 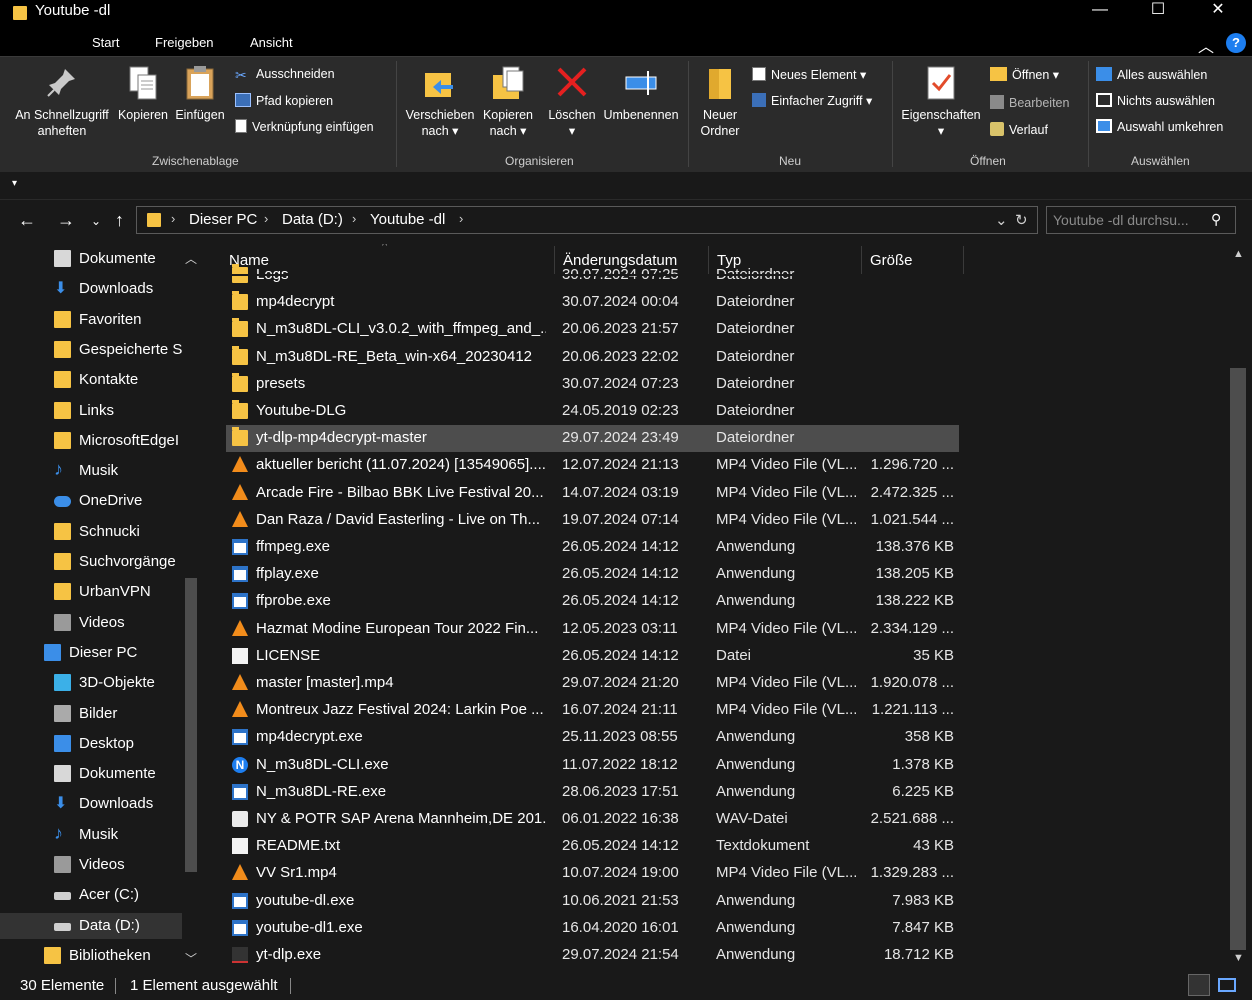 What do you see at coordinates (1227, 985) in the screenshot?
I see `large-icons-view-icon` at bounding box center [1227, 985].